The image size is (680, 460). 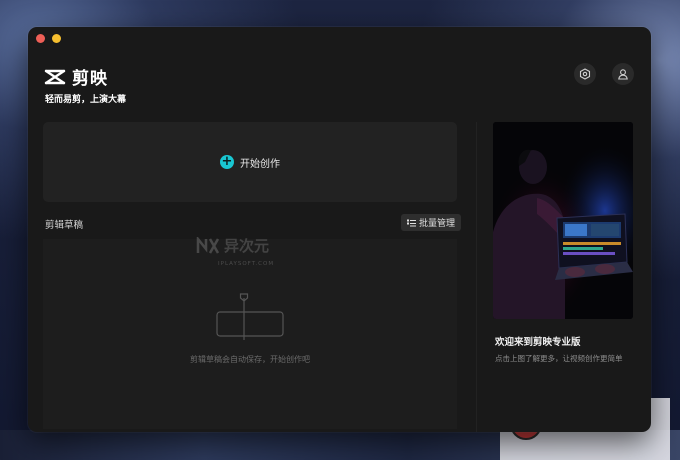 What do you see at coordinates (411, 222) in the screenshot?
I see `list-manage-icon` at bounding box center [411, 222].